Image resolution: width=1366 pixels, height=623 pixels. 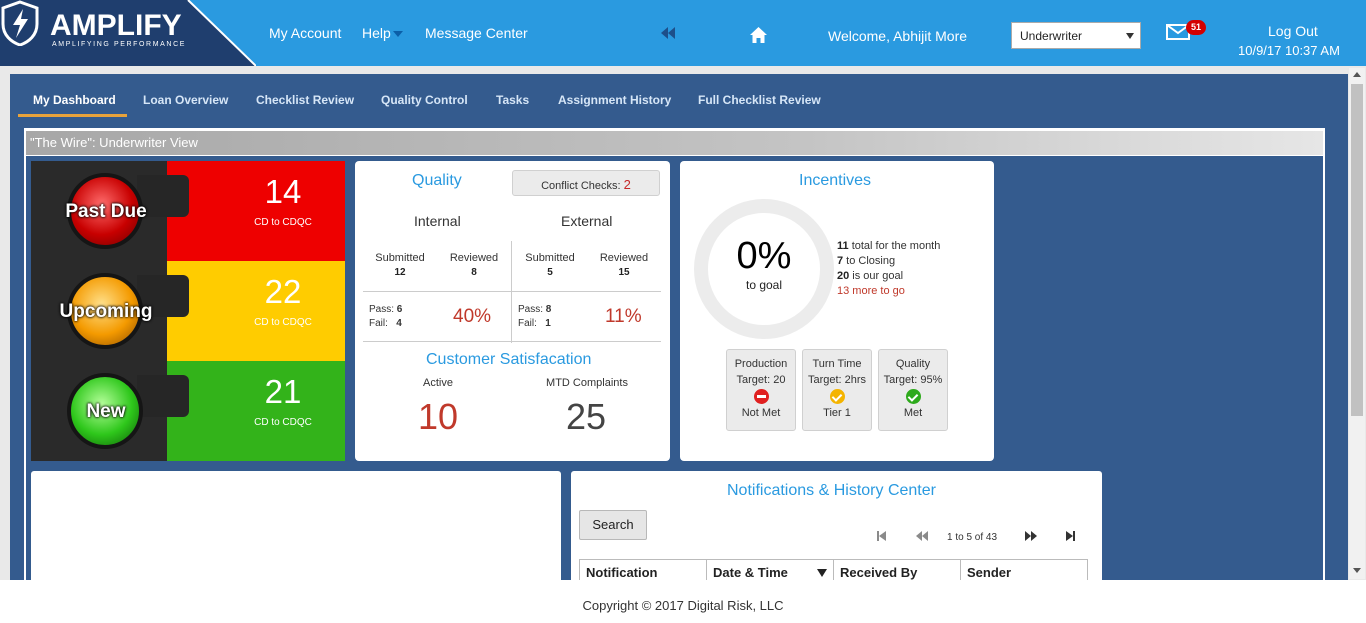 I want to click on logout-link: Log Out, so click(x=1293, y=31).